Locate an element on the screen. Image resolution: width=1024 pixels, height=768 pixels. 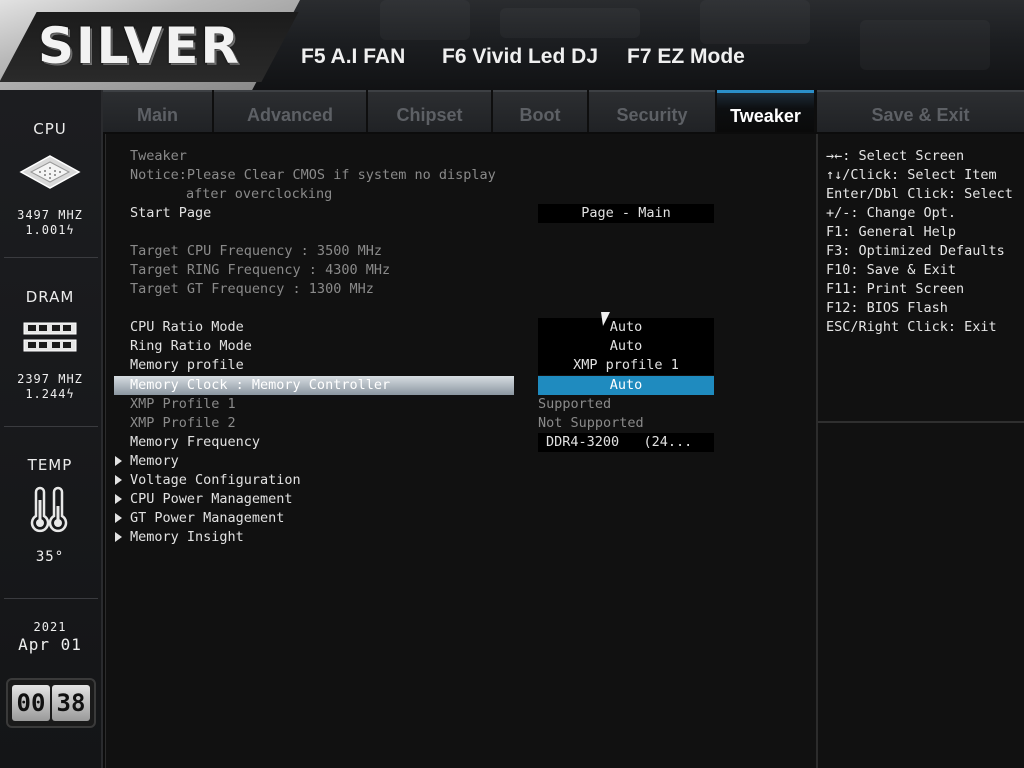
clock-hours: 00 is located at coordinates (31, 703).